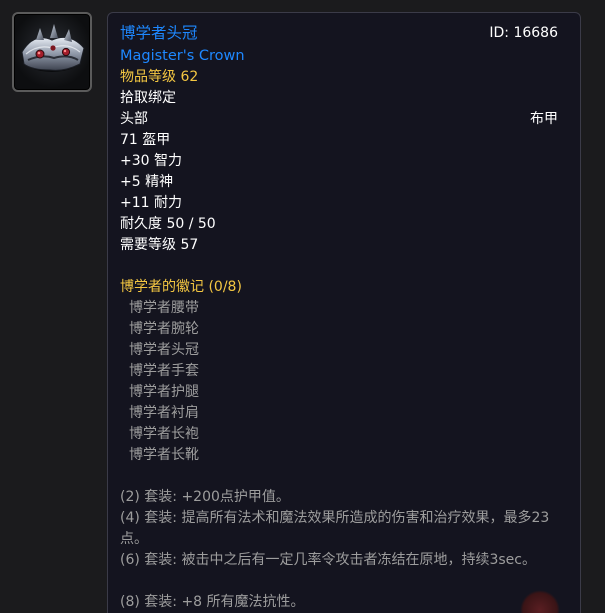 This screenshot has height=613, width=605. I want to click on set-piece-crown: 博学者头冠, so click(164, 350).